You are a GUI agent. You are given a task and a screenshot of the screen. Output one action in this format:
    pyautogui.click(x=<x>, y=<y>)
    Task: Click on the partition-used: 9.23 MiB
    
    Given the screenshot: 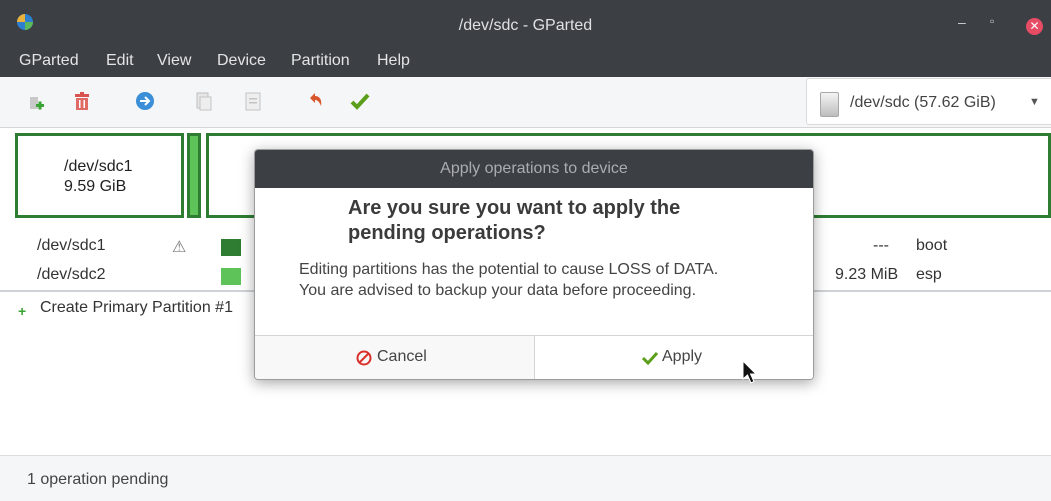 What is the action you would take?
    pyautogui.click(x=867, y=274)
    